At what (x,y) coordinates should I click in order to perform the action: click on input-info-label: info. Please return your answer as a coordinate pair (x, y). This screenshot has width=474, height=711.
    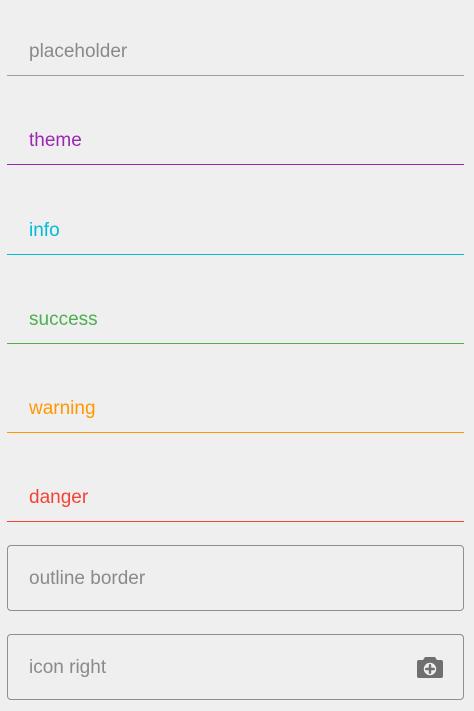
    Looking at the image, I should click on (44, 230).